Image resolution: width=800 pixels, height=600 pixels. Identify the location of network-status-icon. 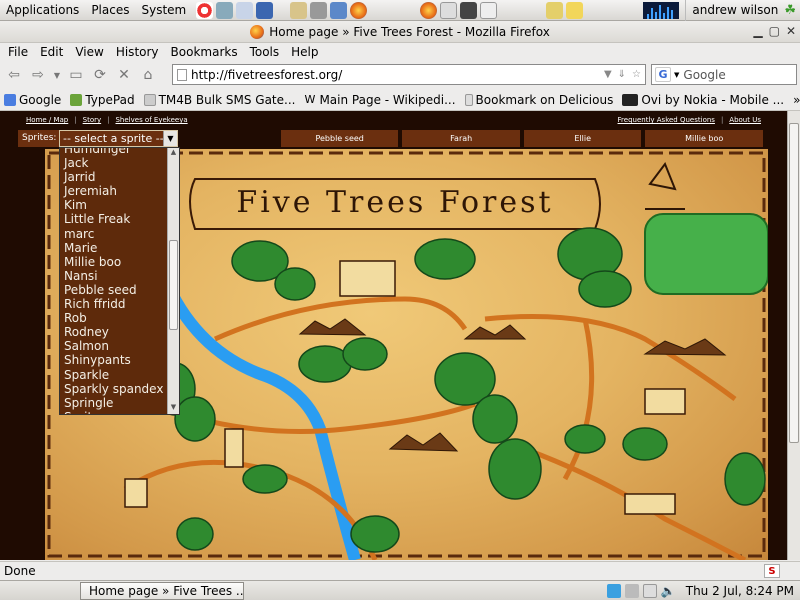
(631, 590).